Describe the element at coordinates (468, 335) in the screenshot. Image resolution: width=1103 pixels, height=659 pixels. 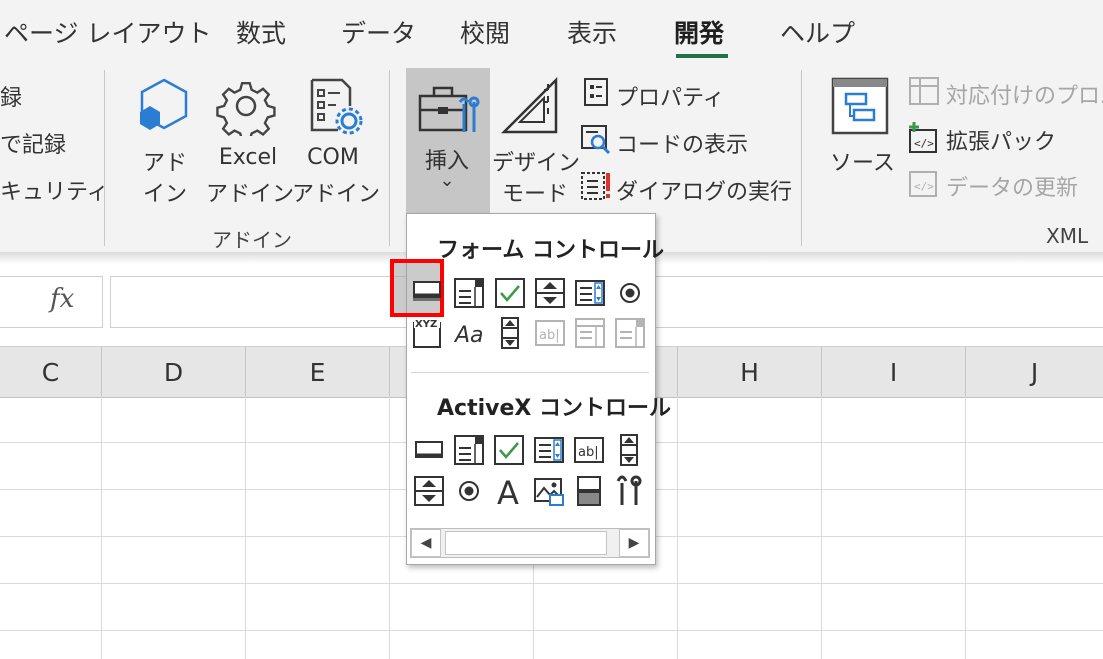
I see `svg-text: Aa` at that location.